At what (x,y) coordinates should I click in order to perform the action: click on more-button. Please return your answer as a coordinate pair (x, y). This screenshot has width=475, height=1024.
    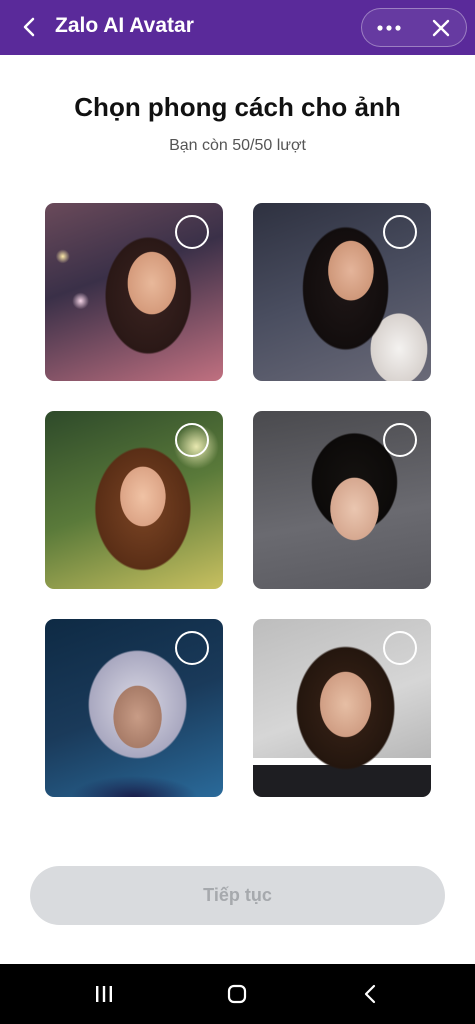
    Looking at the image, I should click on (389, 28).